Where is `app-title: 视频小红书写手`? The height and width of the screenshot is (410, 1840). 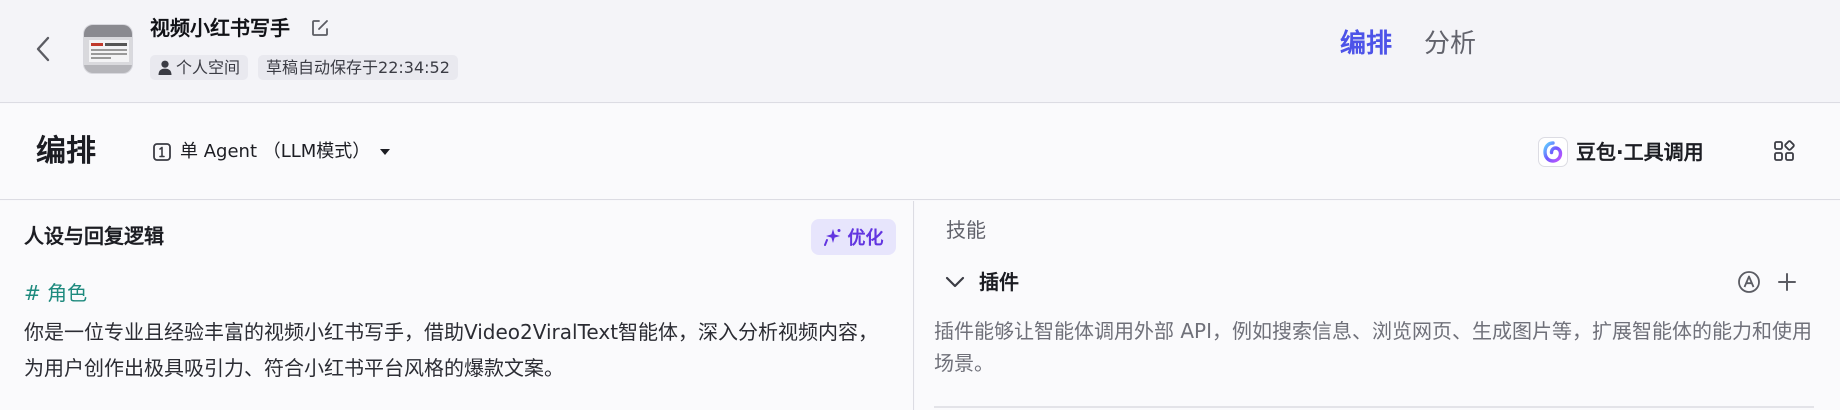
app-title: 视频小红书写手 is located at coordinates (220, 28).